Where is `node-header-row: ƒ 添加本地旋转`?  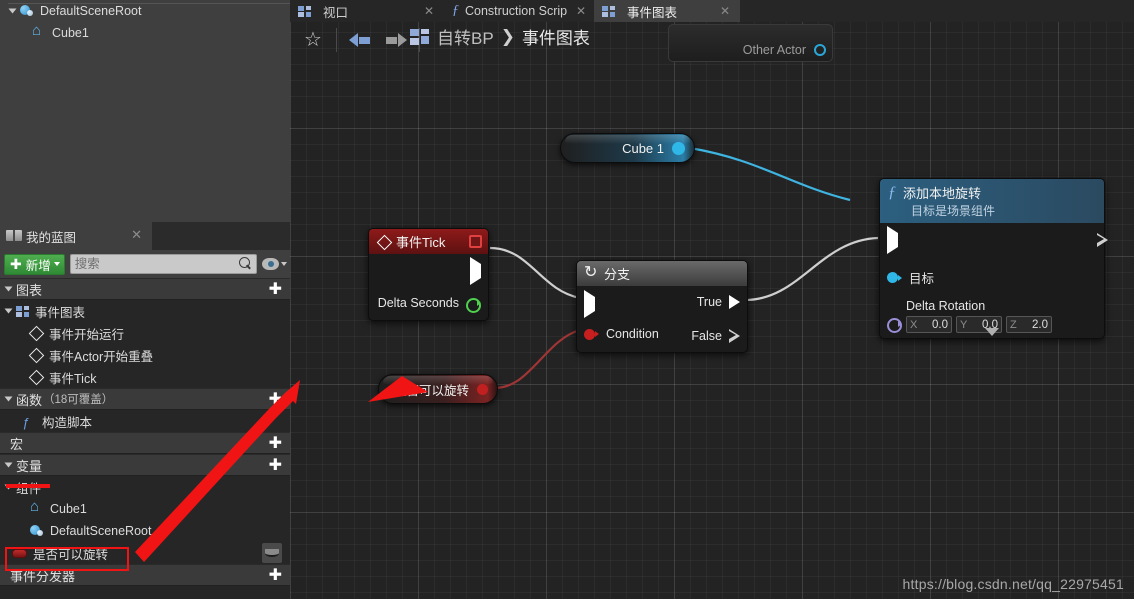 node-header-row: ƒ 添加本地旋转 is located at coordinates (934, 192).